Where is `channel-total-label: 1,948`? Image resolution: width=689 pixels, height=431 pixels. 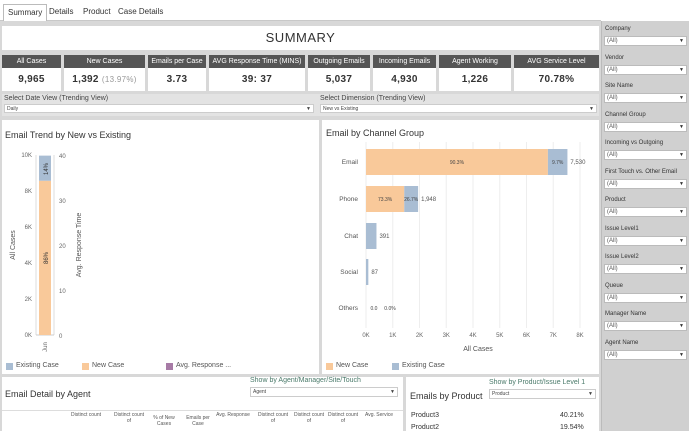 channel-total-label: 1,948 is located at coordinates (429, 200).